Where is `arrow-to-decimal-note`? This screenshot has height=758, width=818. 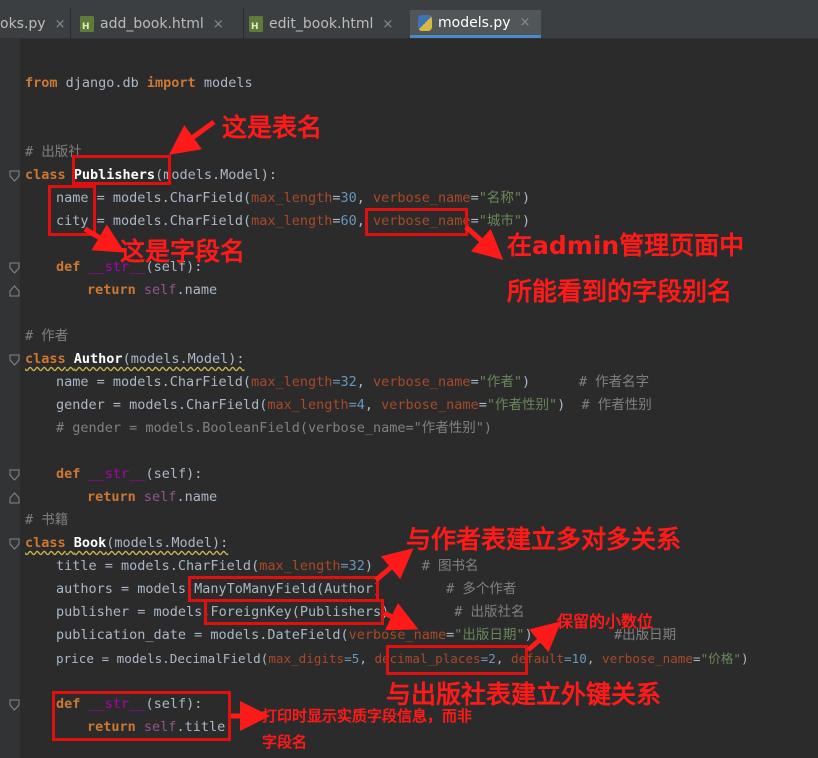
arrow-to-decimal-note is located at coordinates (544, 637).